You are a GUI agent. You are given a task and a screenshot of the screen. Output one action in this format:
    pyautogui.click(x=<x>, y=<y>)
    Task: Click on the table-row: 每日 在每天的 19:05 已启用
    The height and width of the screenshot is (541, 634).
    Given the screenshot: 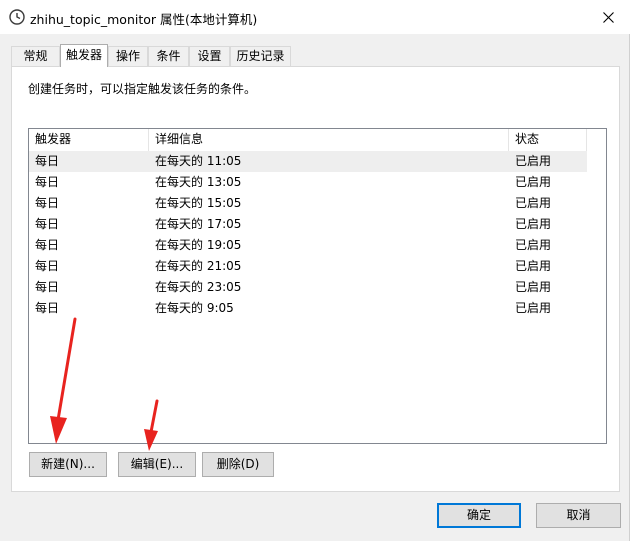 What is the action you would take?
    pyautogui.click(x=308, y=245)
    